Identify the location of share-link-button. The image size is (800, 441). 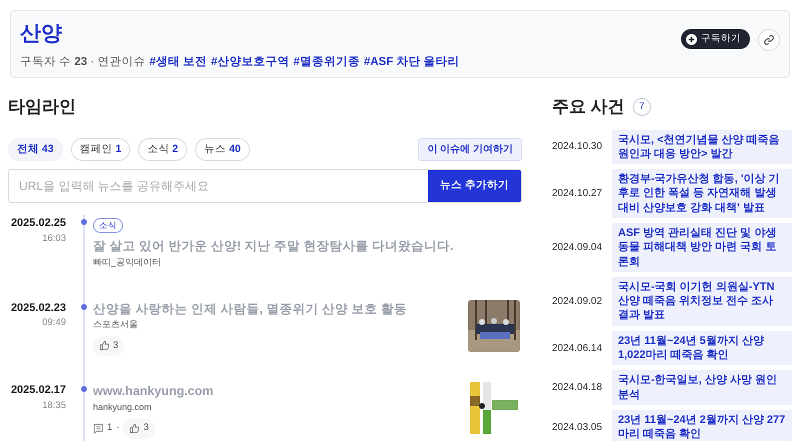
(769, 40).